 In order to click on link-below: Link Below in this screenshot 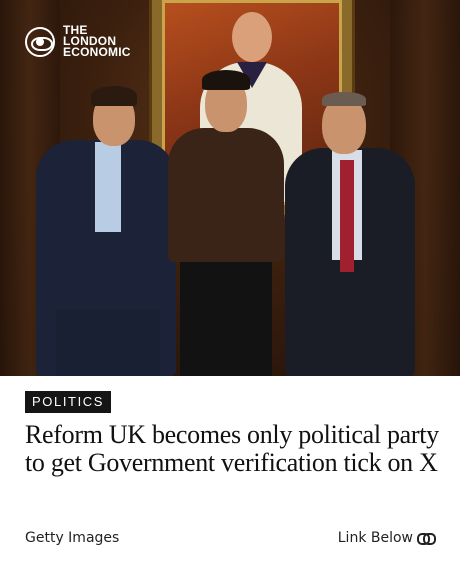, I will do `click(386, 538)`.